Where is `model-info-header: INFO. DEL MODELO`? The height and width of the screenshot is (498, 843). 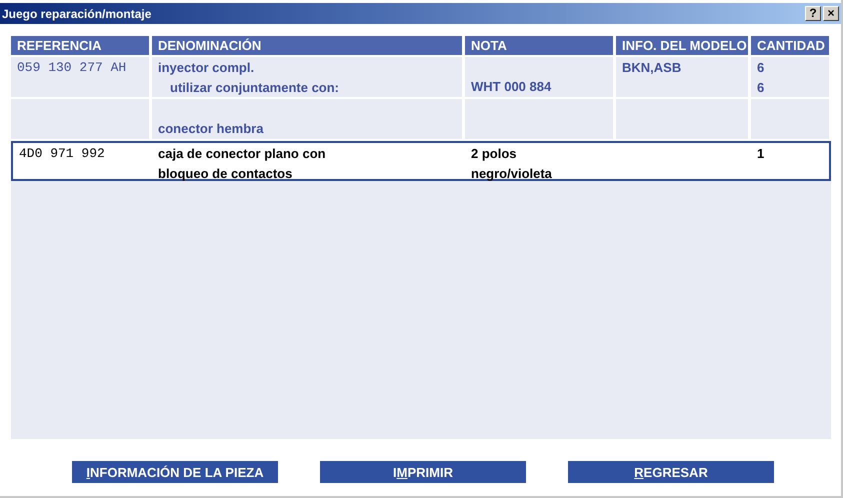 model-info-header: INFO. DEL MODELO is located at coordinates (682, 45).